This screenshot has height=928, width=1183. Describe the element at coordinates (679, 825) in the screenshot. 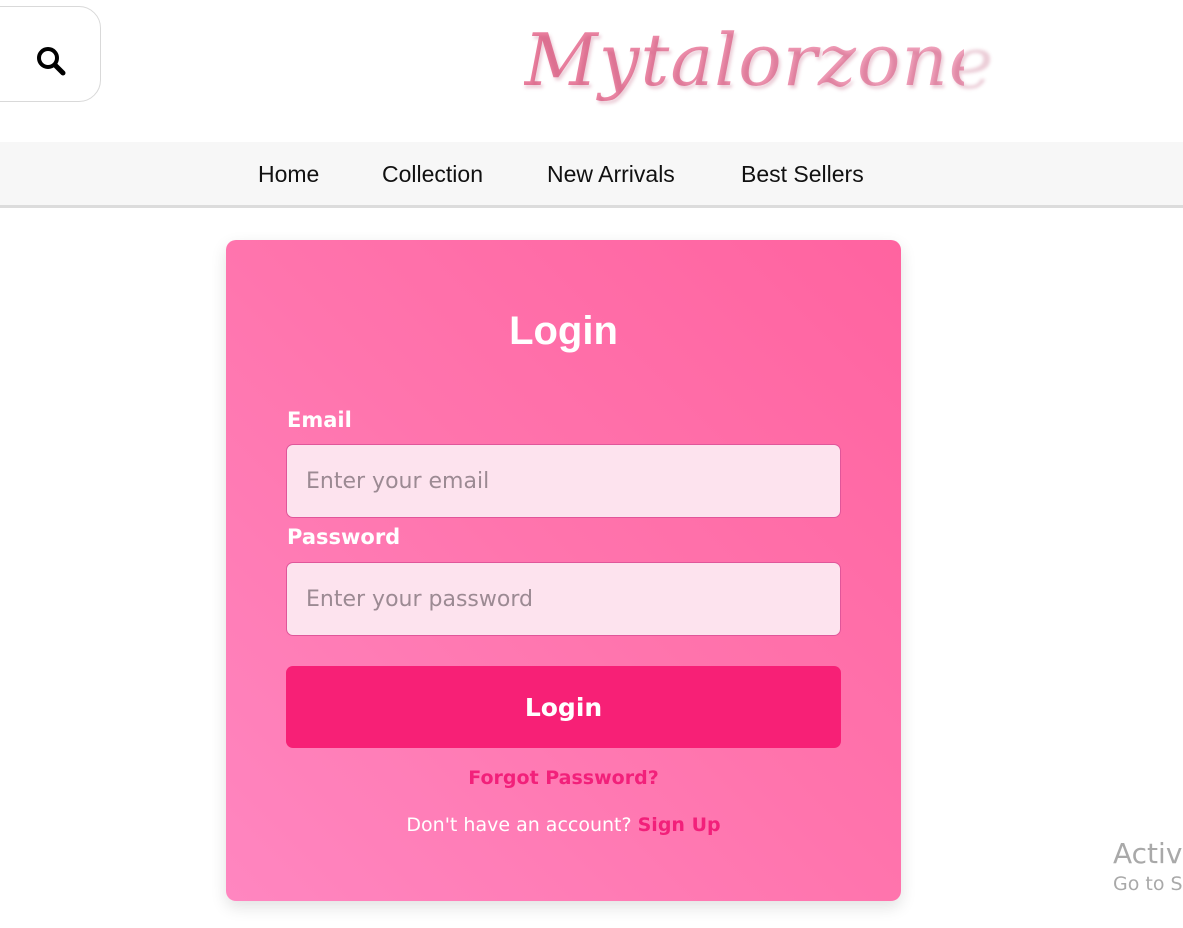

I see `signup-link: Sign Up` at that location.